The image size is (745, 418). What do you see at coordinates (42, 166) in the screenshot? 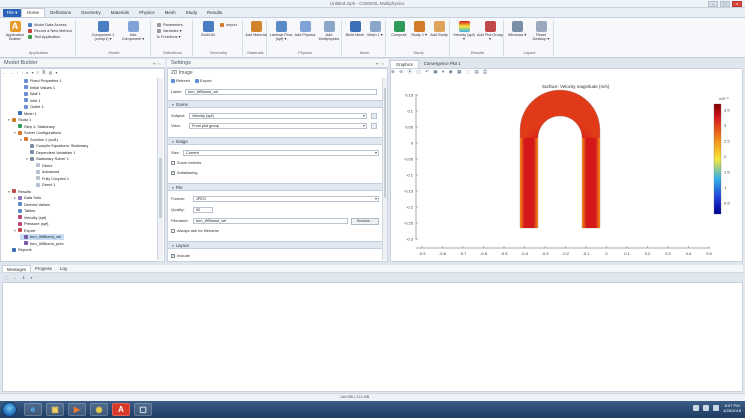
I see `tree-node: Direct` at bounding box center [42, 166].